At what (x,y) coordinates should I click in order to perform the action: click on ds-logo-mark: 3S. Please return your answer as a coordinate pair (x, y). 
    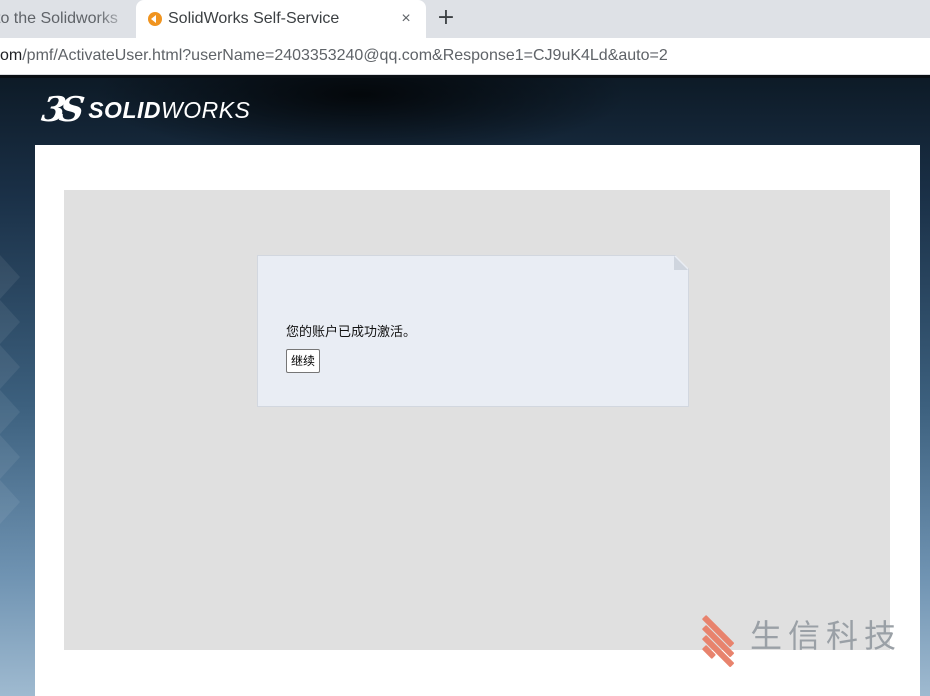
    Looking at the image, I should click on (60, 110).